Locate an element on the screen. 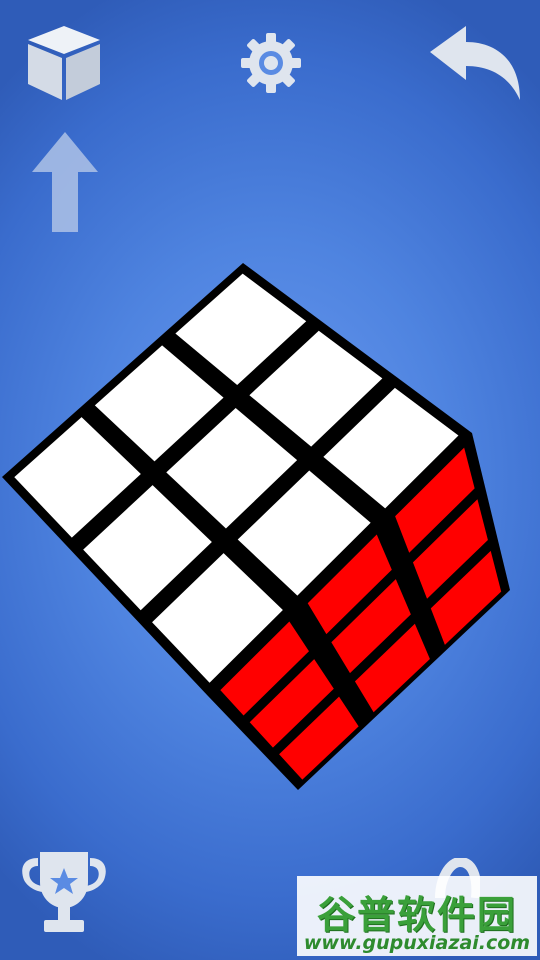  watermark-banner: 谷普软件园 www.gupuxiazai.com is located at coordinates (417, 916).